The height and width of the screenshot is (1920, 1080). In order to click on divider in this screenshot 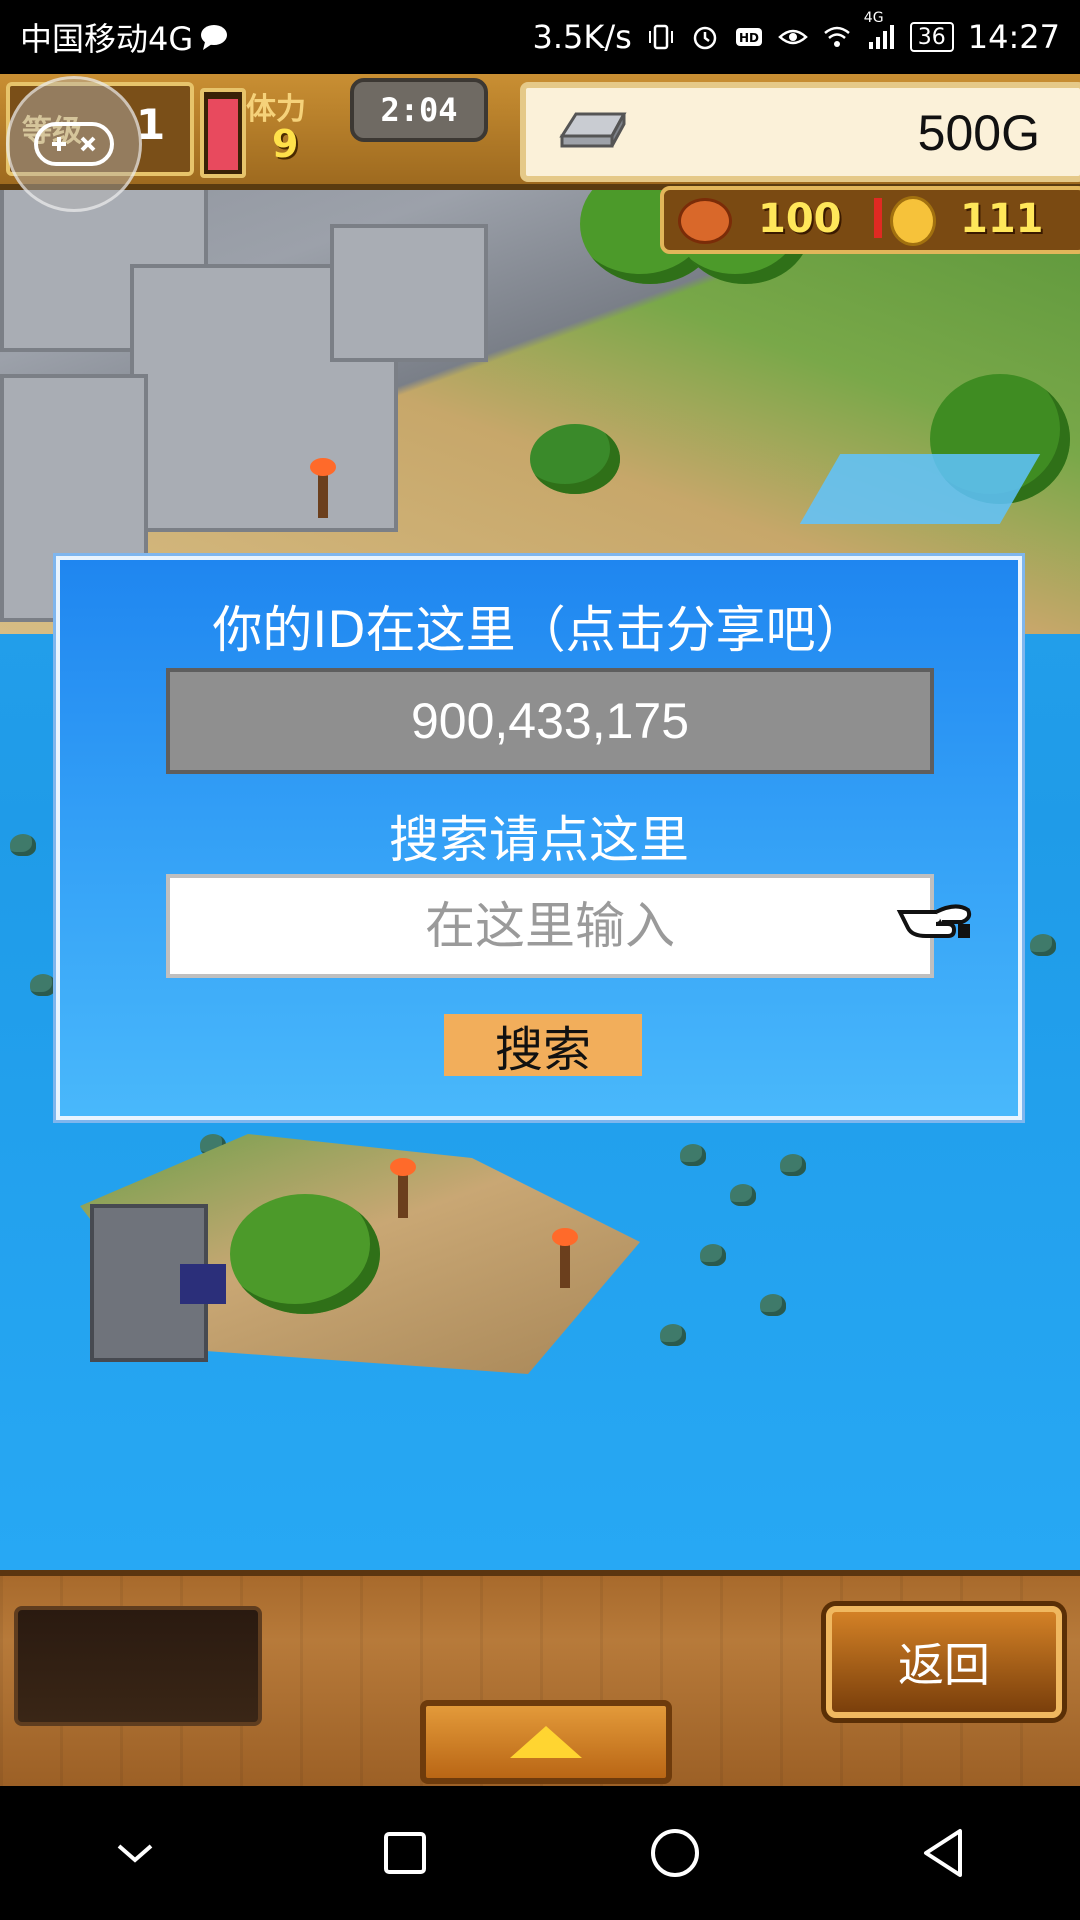, I will do `click(878, 218)`.